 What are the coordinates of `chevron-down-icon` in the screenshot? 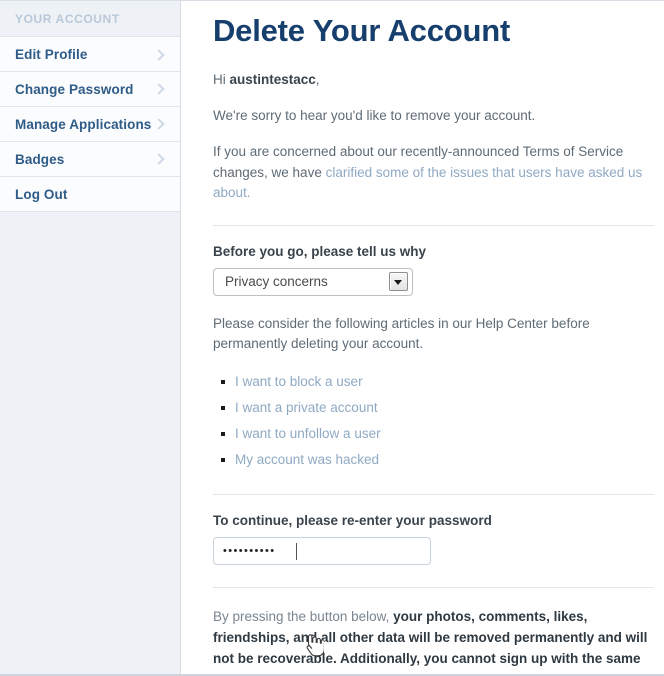 It's located at (398, 282).